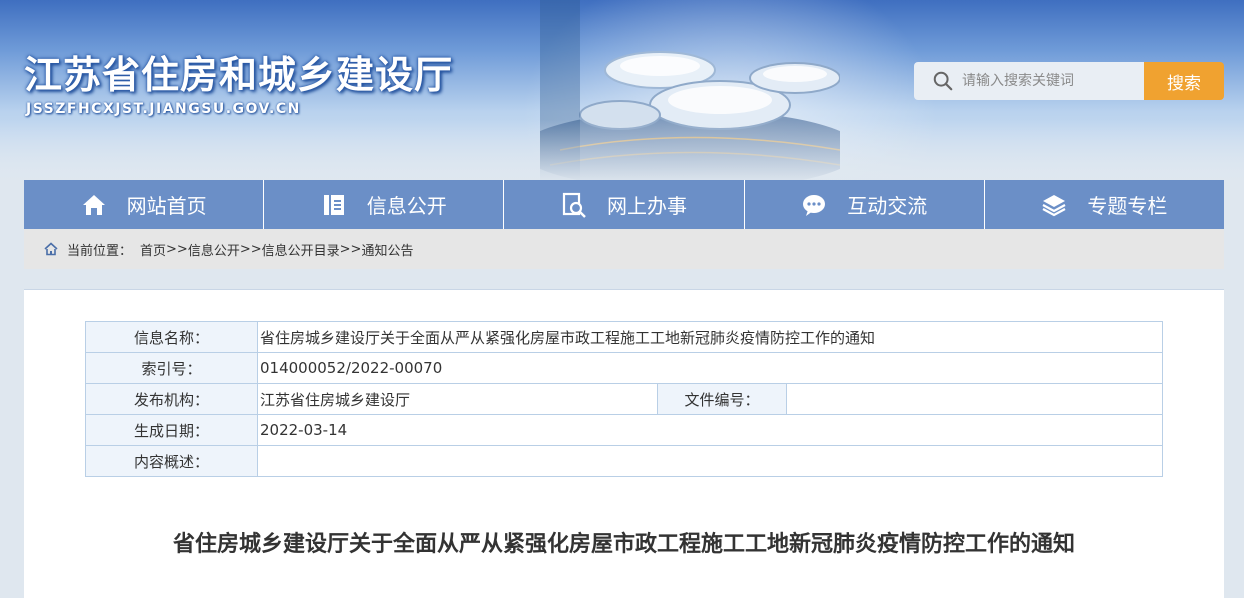 The height and width of the screenshot is (598, 1244). What do you see at coordinates (100, 251) in the screenshot?
I see `breadcrumb-label: 当前位置：` at bounding box center [100, 251].